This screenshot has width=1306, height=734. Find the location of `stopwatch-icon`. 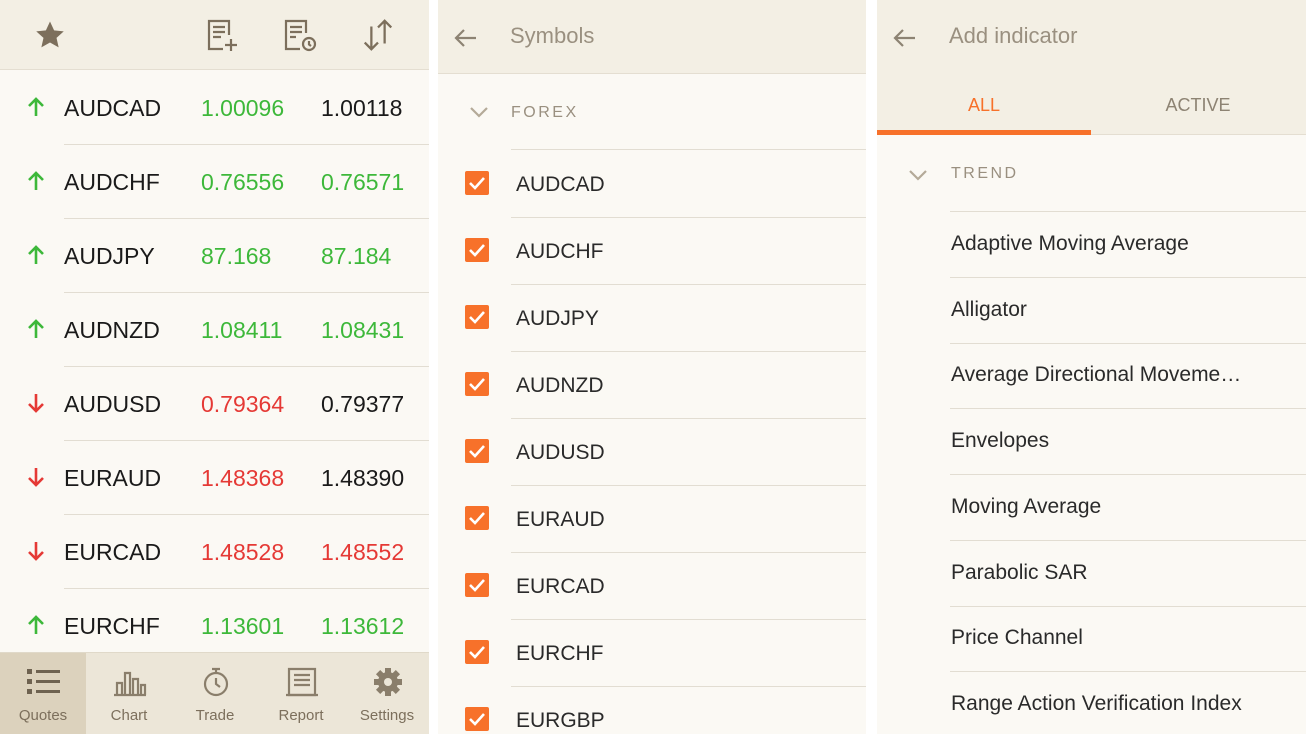

stopwatch-icon is located at coordinates (216, 682).